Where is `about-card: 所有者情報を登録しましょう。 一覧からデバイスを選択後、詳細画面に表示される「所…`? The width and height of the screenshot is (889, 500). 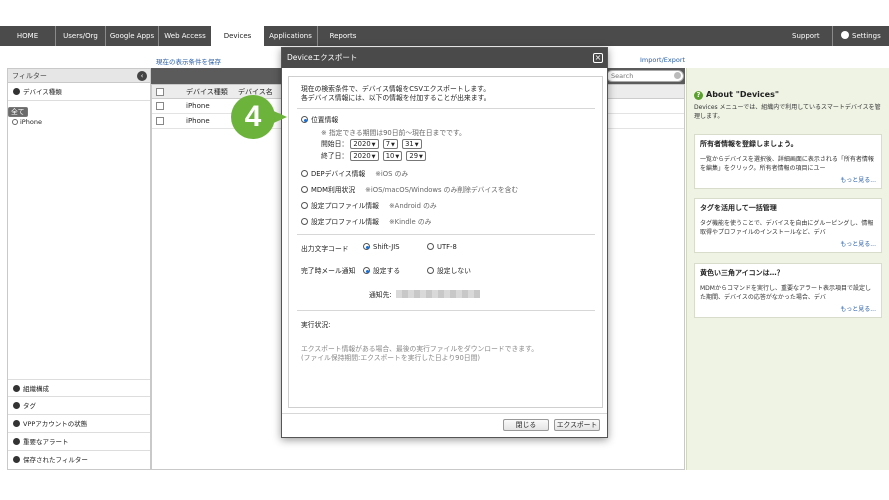 about-card: 所有者情報を登録しましょう。 一覧からデバイスを選択後、詳細画面に表示される「所… is located at coordinates (788, 161).